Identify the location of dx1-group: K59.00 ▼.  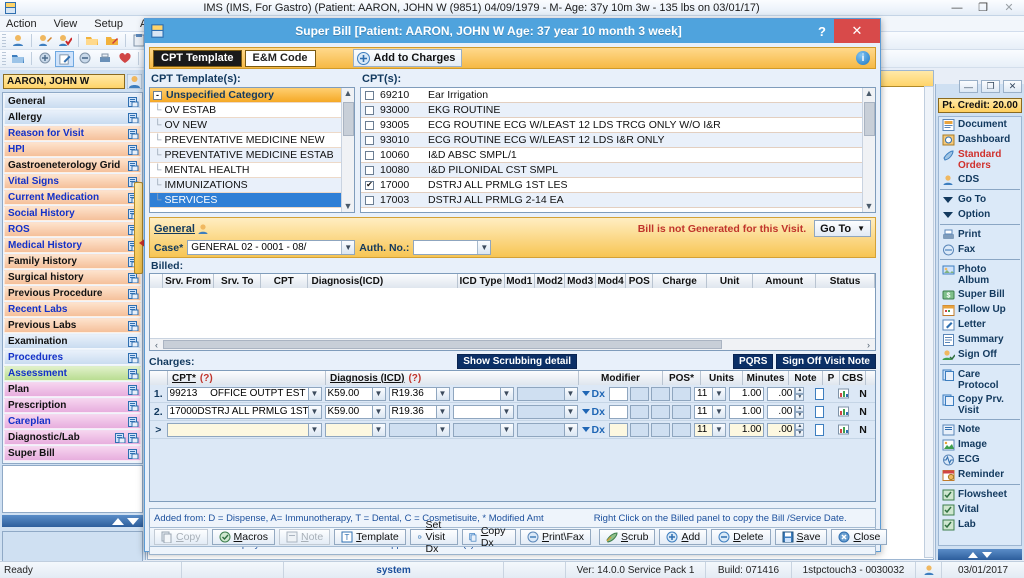
(355, 393).